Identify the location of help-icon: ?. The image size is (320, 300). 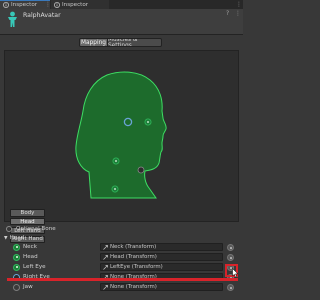
(229, 14).